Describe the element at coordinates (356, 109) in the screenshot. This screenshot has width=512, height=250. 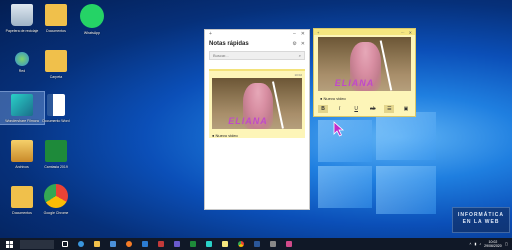
I see `underline-button: U` at that location.